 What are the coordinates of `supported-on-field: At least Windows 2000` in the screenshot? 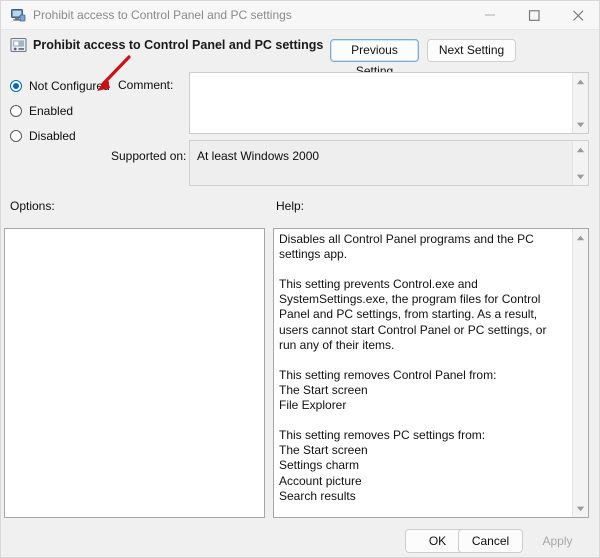 It's located at (389, 163).